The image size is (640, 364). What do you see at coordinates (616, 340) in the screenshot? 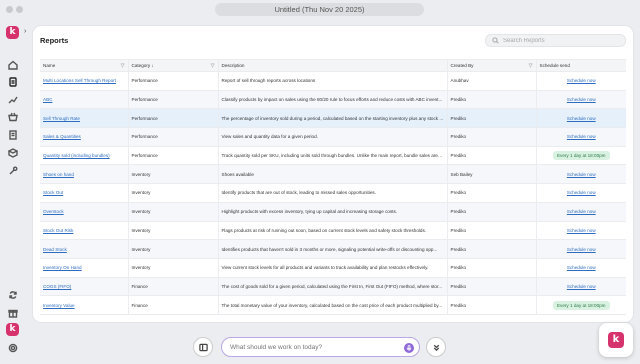
I see `floating-assistant-button: k` at bounding box center [616, 340].